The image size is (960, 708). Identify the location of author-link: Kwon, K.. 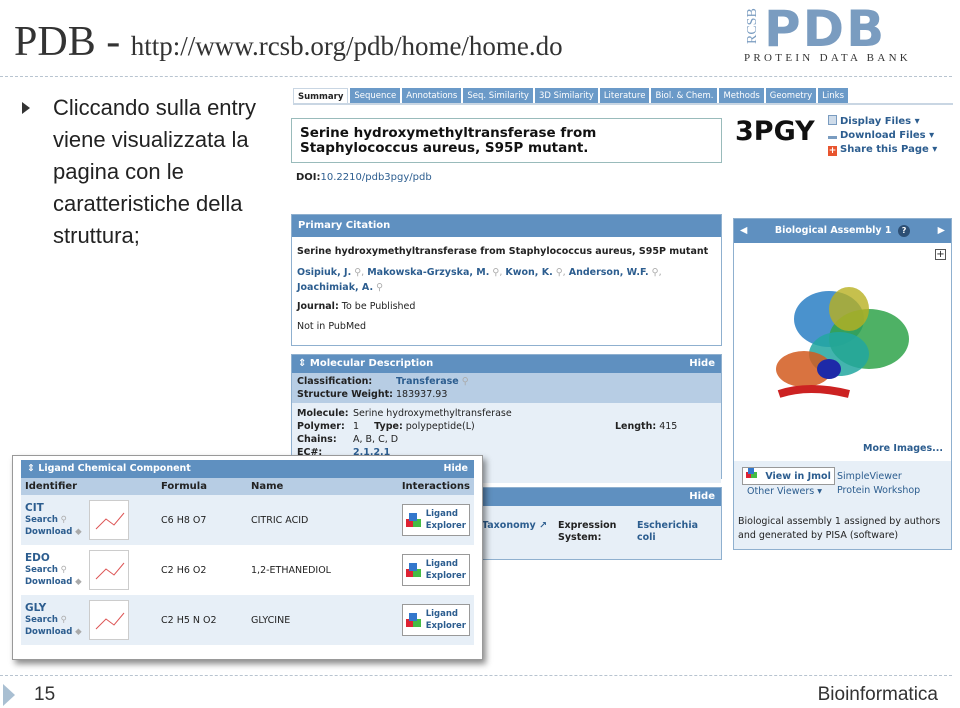
(528, 272).